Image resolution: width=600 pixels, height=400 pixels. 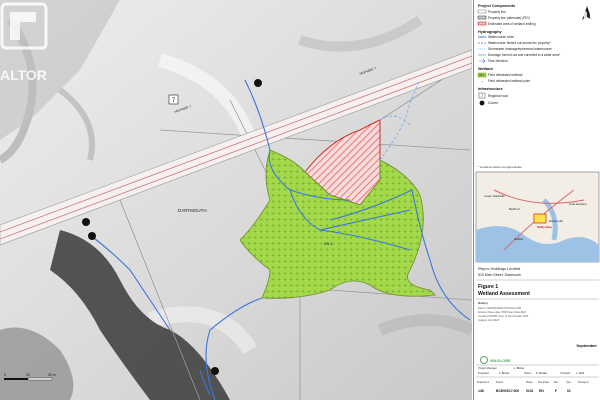 What do you see at coordinates (505, 75) in the screenshot?
I see `svg-text: Field delineated wetland` at bounding box center [505, 75].